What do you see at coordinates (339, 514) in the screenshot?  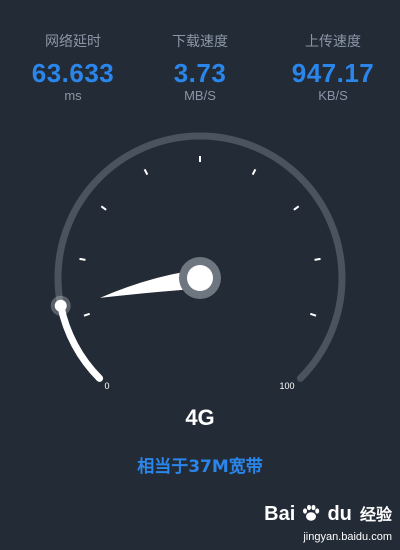 I see `watermark-du-text: du` at bounding box center [339, 514].